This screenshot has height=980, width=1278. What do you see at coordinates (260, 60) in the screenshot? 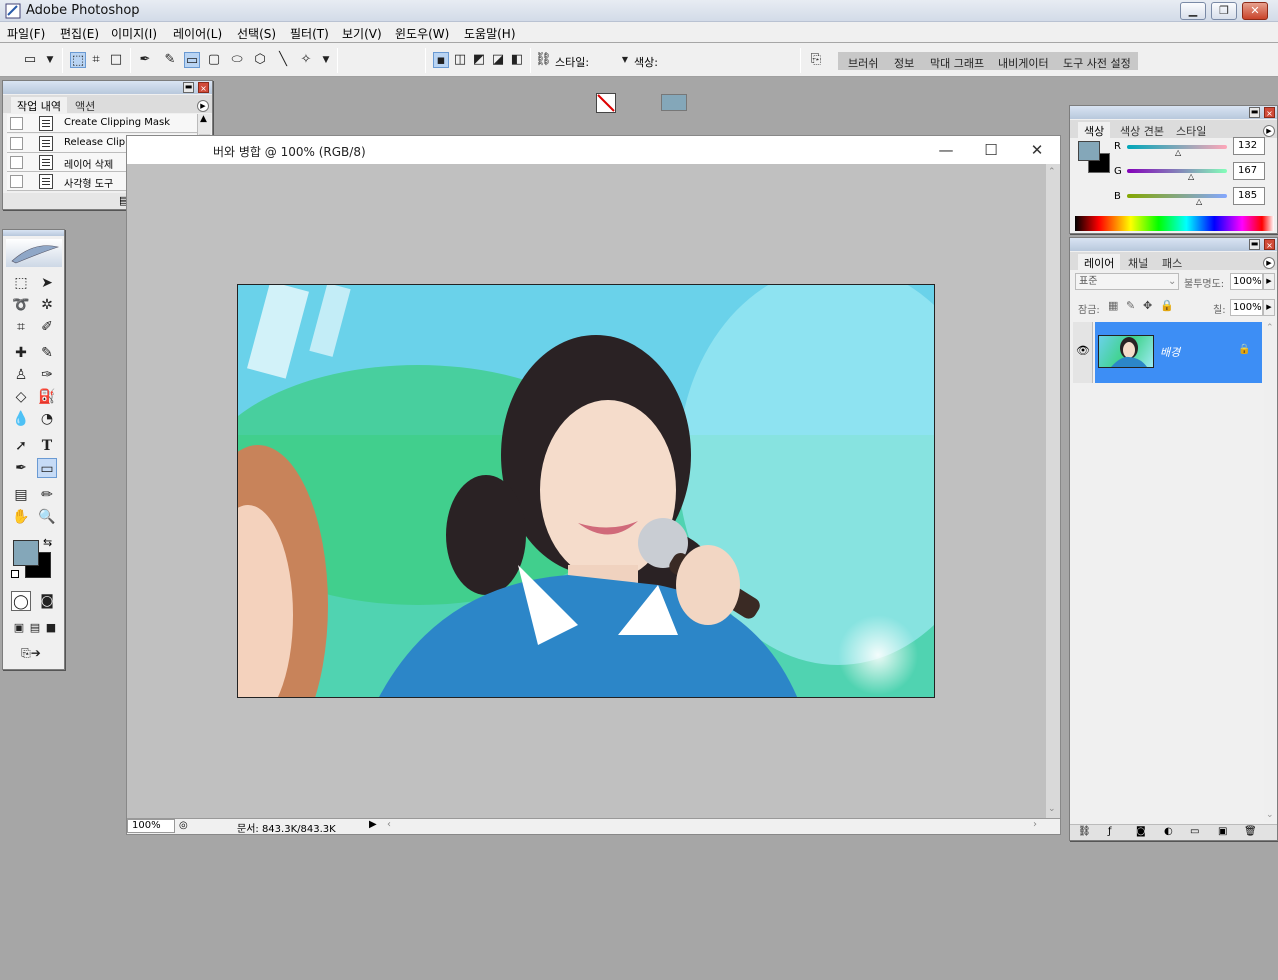
I see `polygon-tool-icon: ⬡` at bounding box center [260, 60].